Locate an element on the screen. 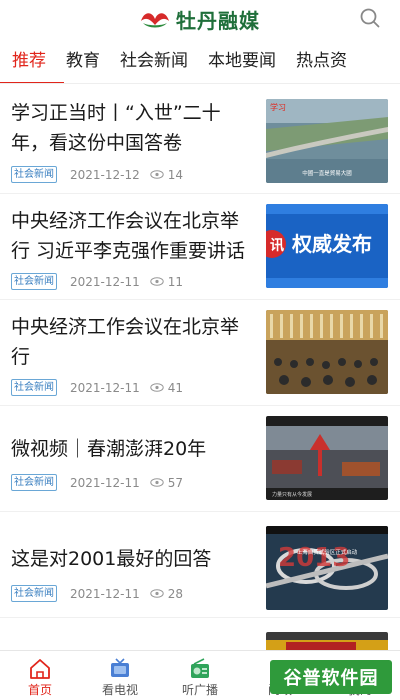 The height and width of the screenshot is (700, 400). news-date: 2021-12-12 is located at coordinates (105, 174).